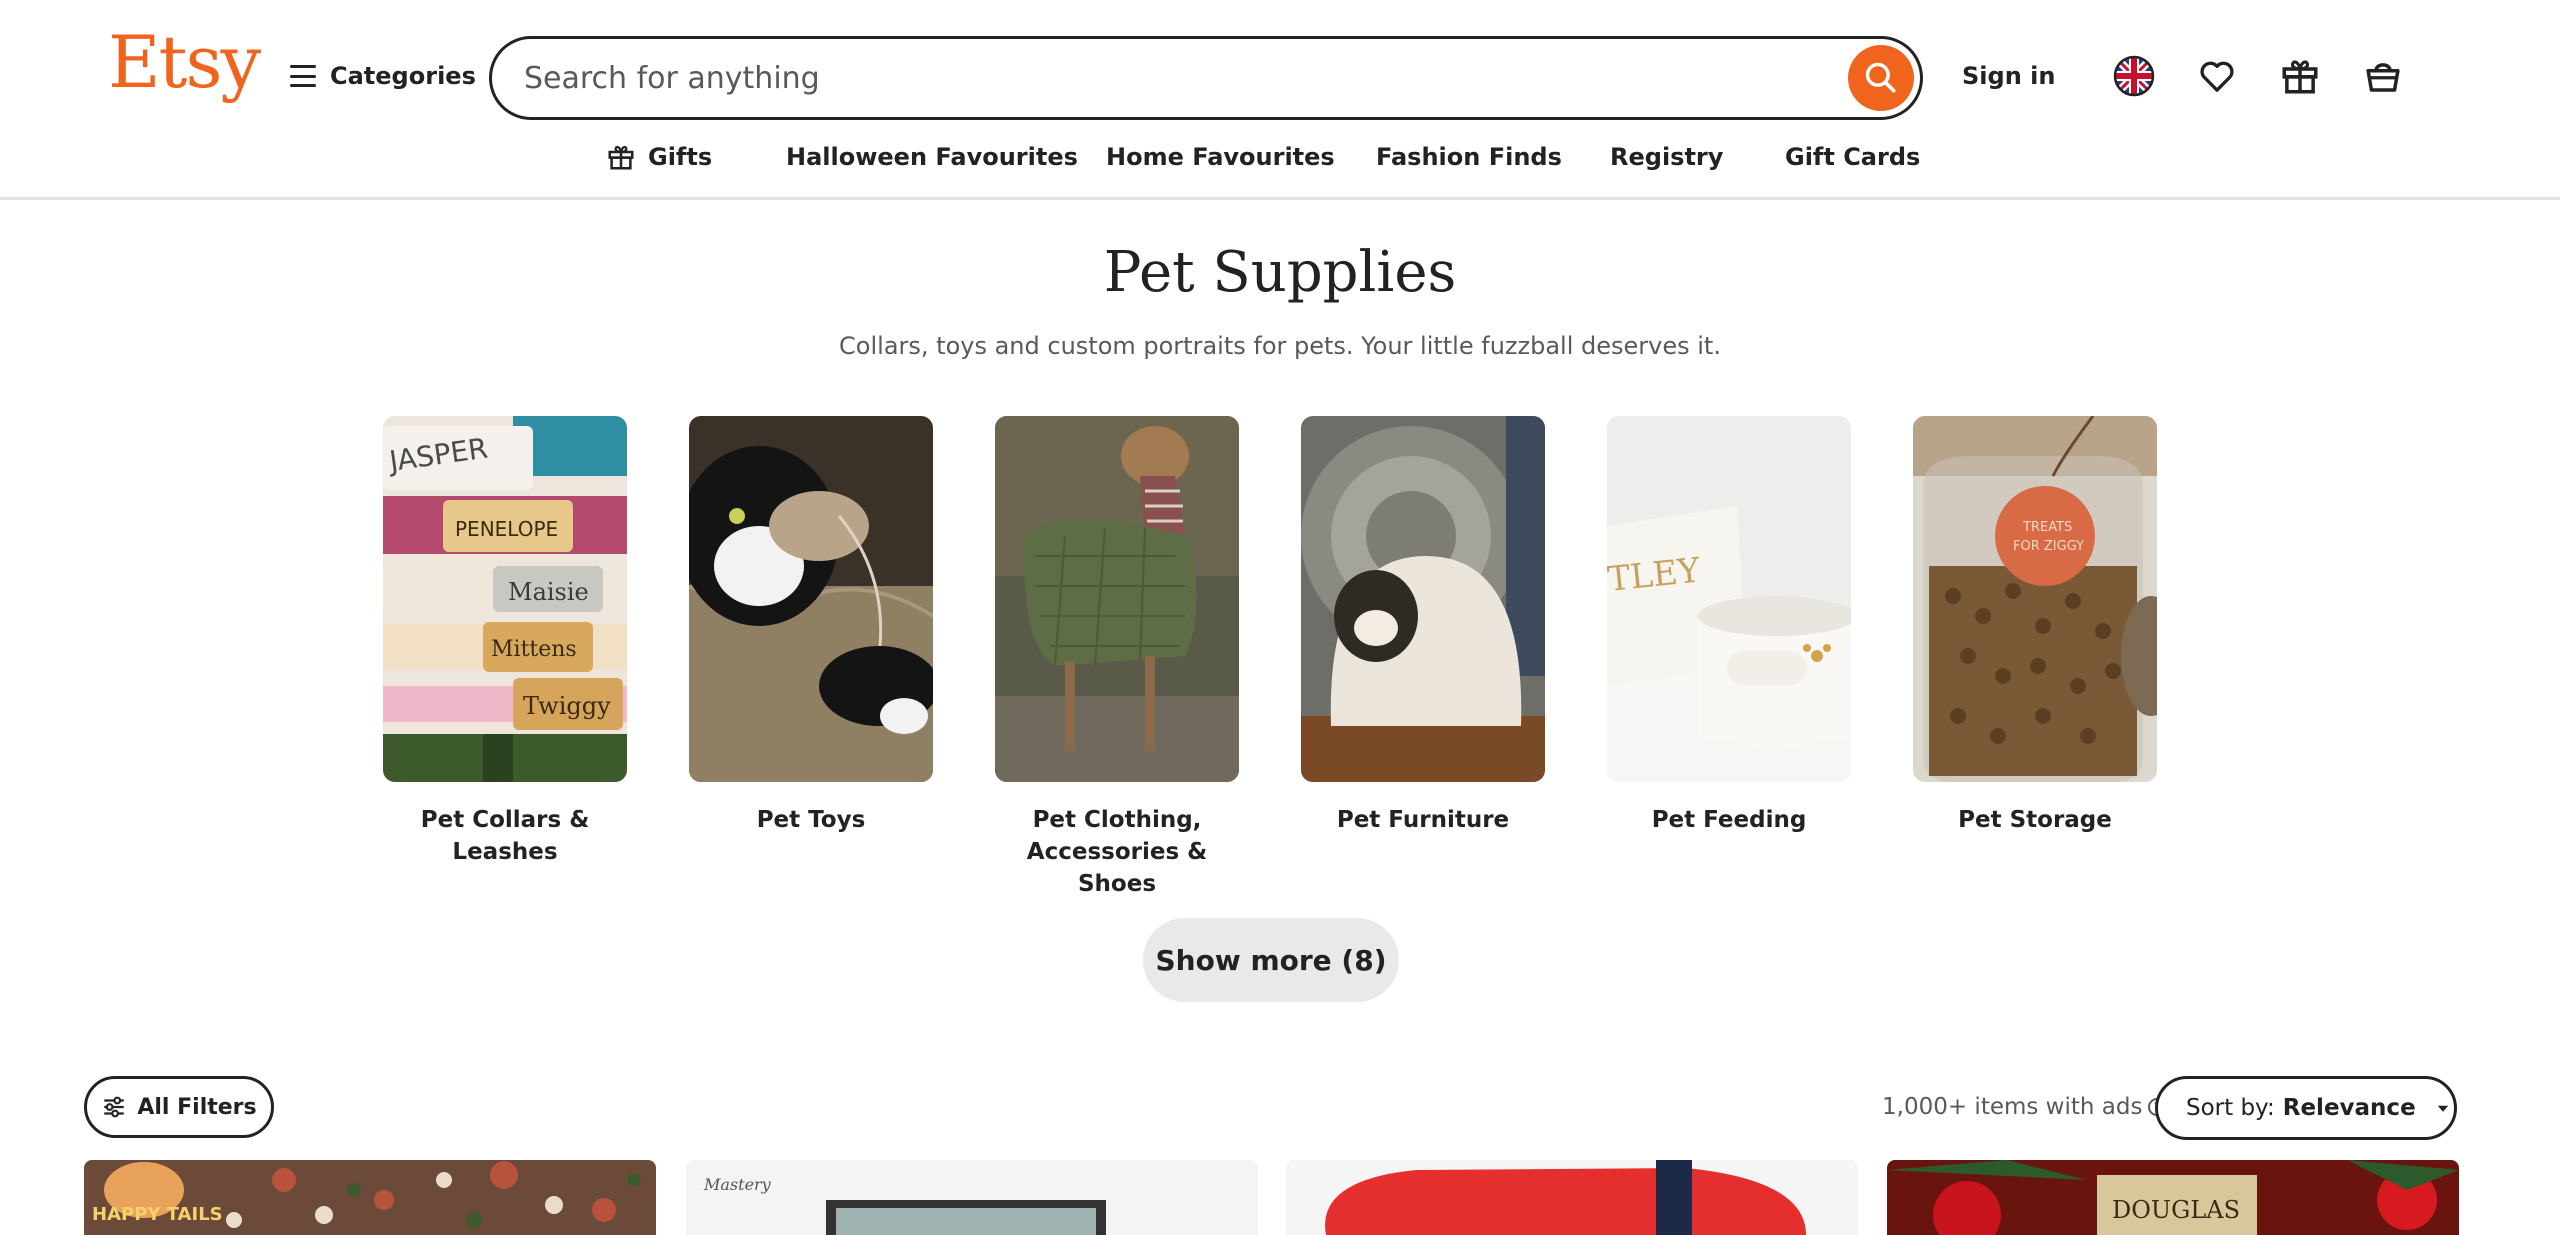 This screenshot has width=2560, height=1235. I want to click on subnav-gift-cards: Gift Cards, so click(1852, 157).